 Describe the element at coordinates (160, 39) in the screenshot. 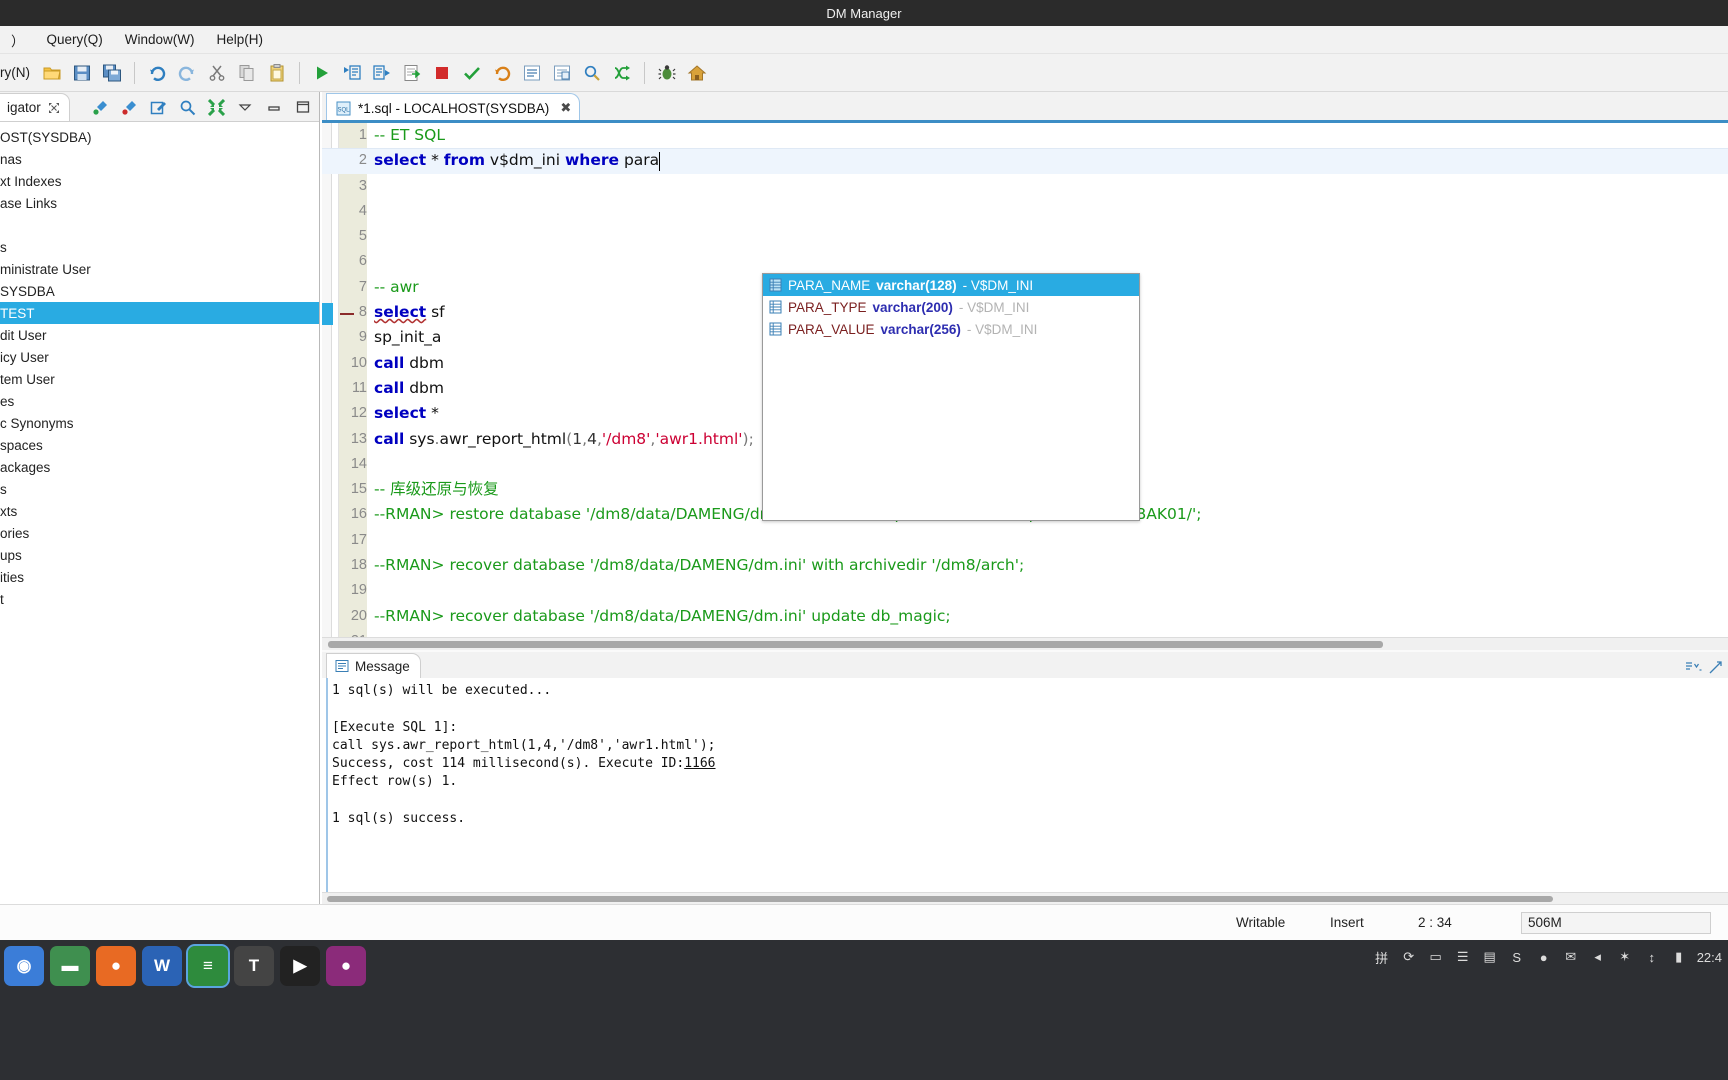

I see `menu-item-window: Window(W)` at that location.